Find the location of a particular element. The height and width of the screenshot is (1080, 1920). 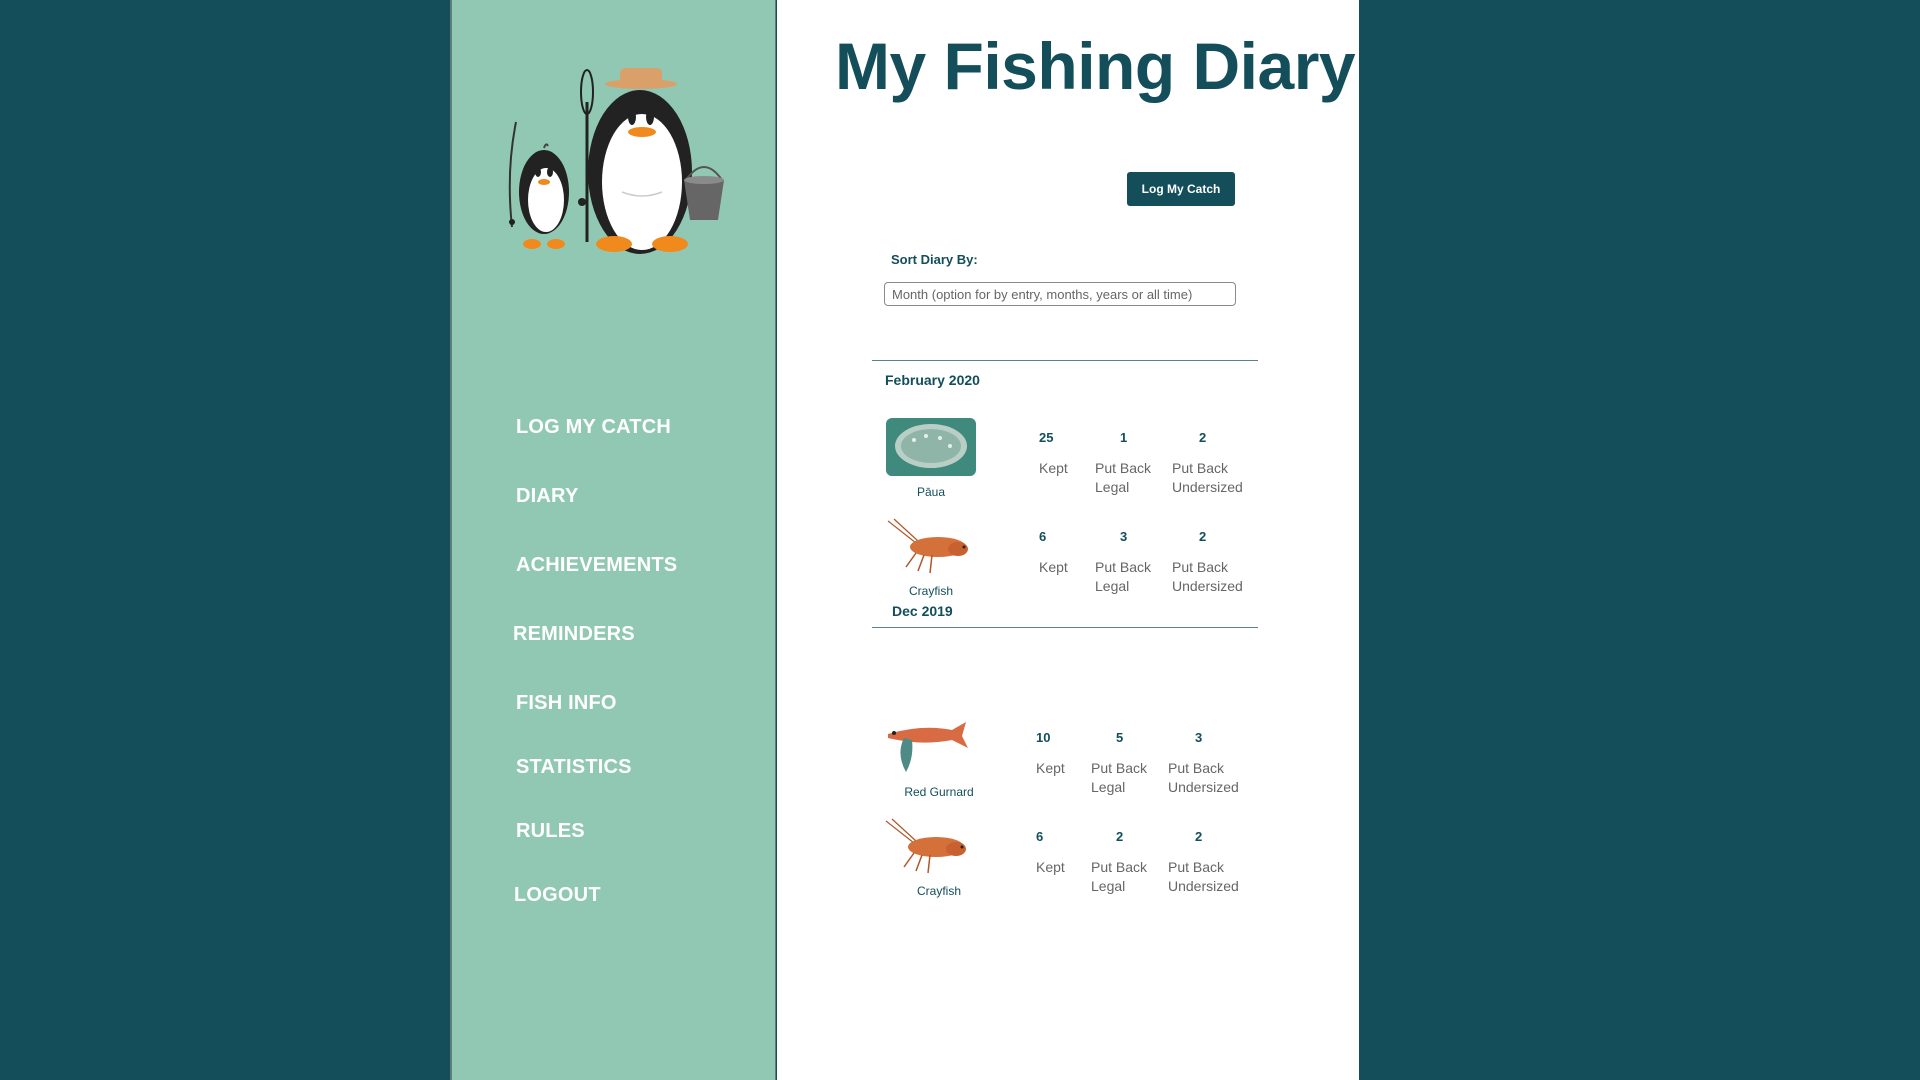

kept-count: 25 is located at coordinates (1046, 437).